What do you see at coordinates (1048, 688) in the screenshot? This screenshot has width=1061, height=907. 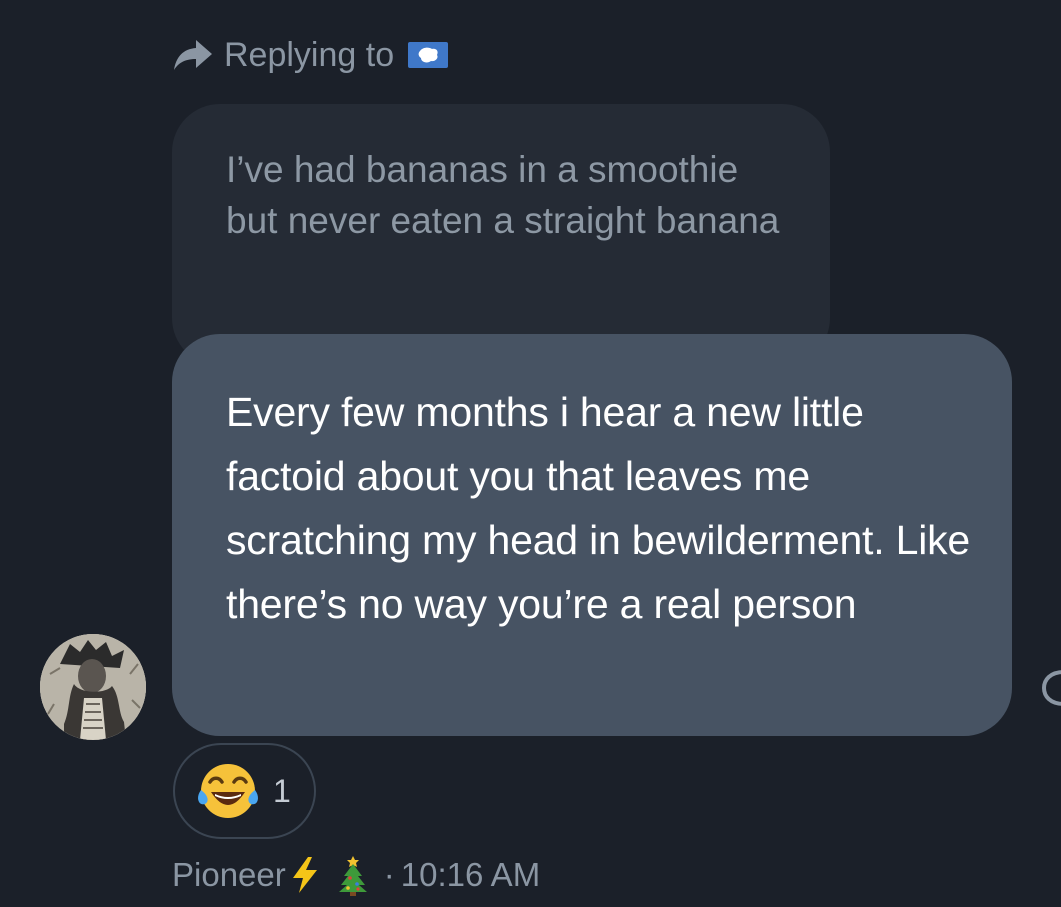 I see `partial-reply-icon` at bounding box center [1048, 688].